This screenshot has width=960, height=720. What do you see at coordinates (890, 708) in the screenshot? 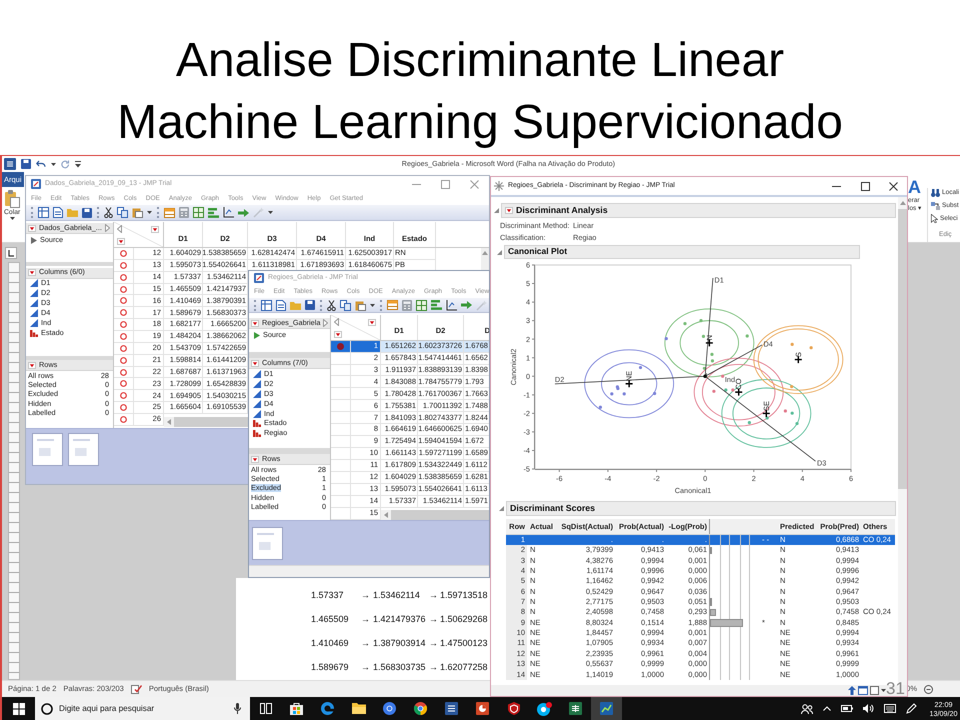
I see `keyboard-icon` at bounding box center [890, 708].